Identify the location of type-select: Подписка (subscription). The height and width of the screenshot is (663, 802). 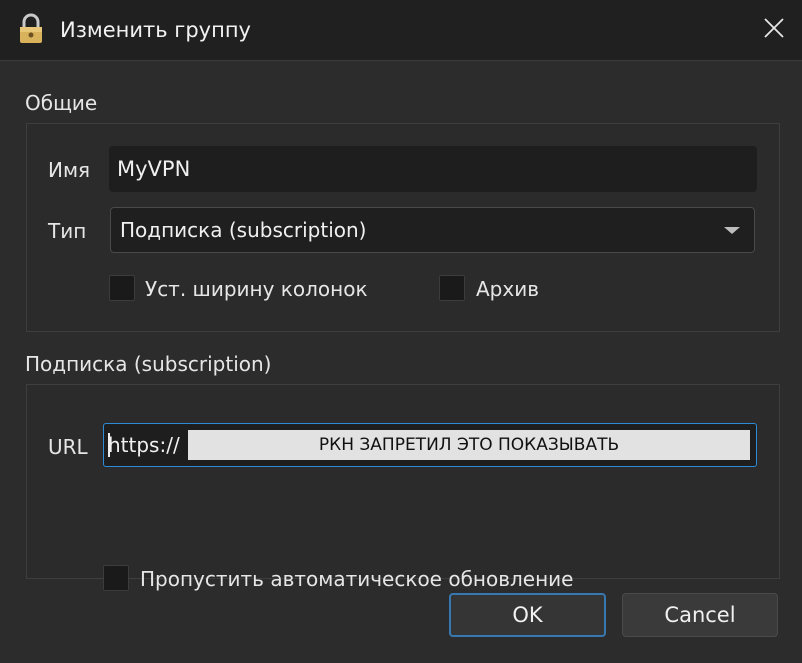
(432, 230).